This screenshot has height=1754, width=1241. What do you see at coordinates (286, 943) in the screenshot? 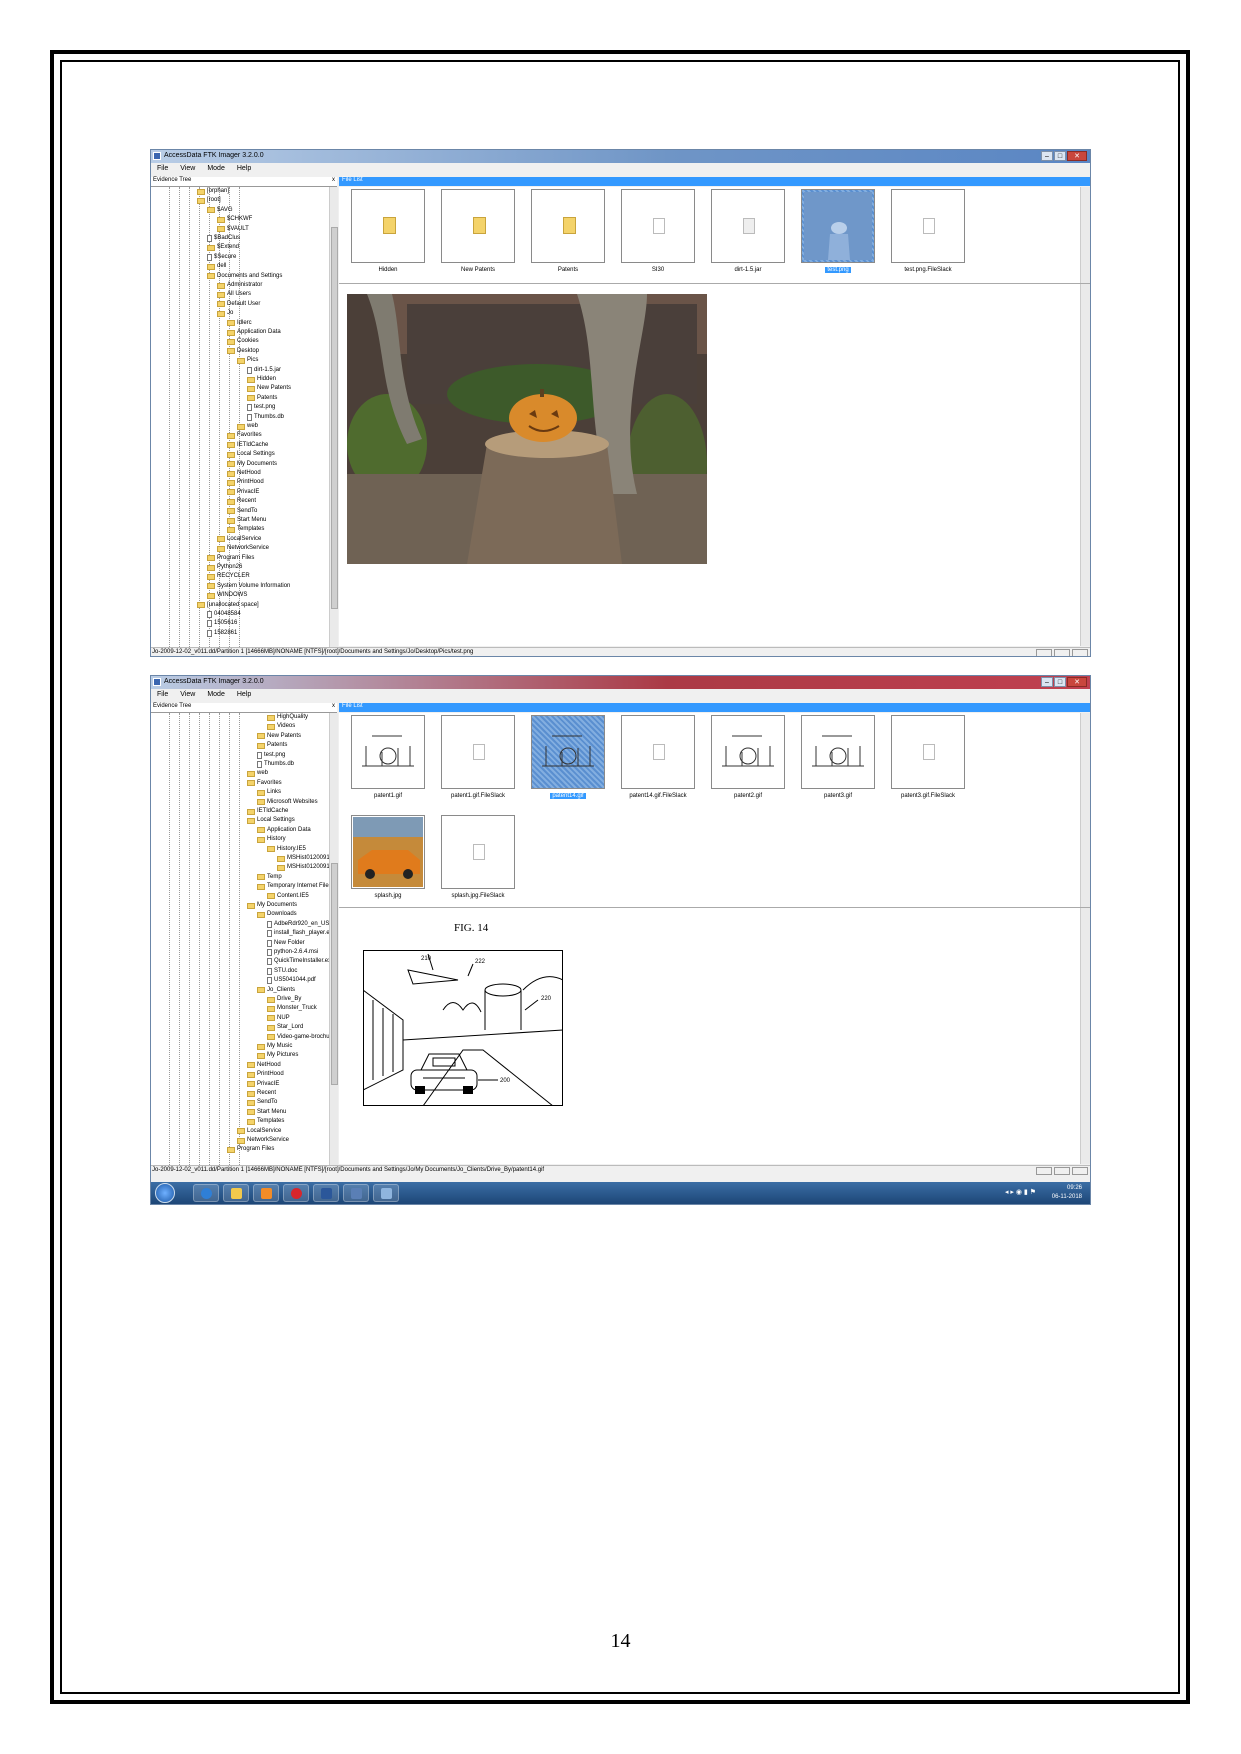
I see `tree-item: New Folder` at bounding box center [286, 943].